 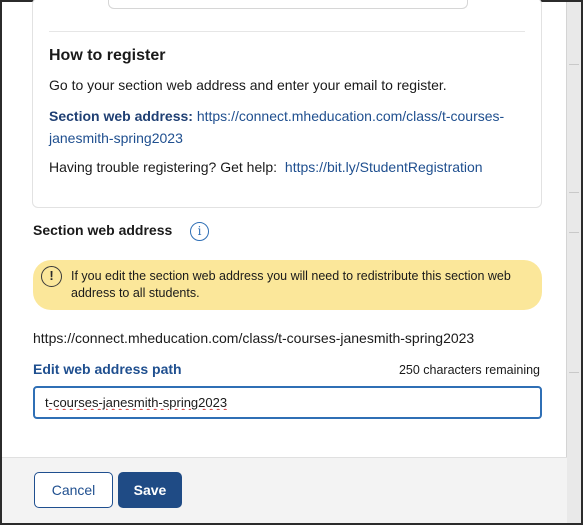 What do you see at coordinates (73, 490) in the screenshot?
I see `cancel-button: Cancel` at bounding box center [73, 490].